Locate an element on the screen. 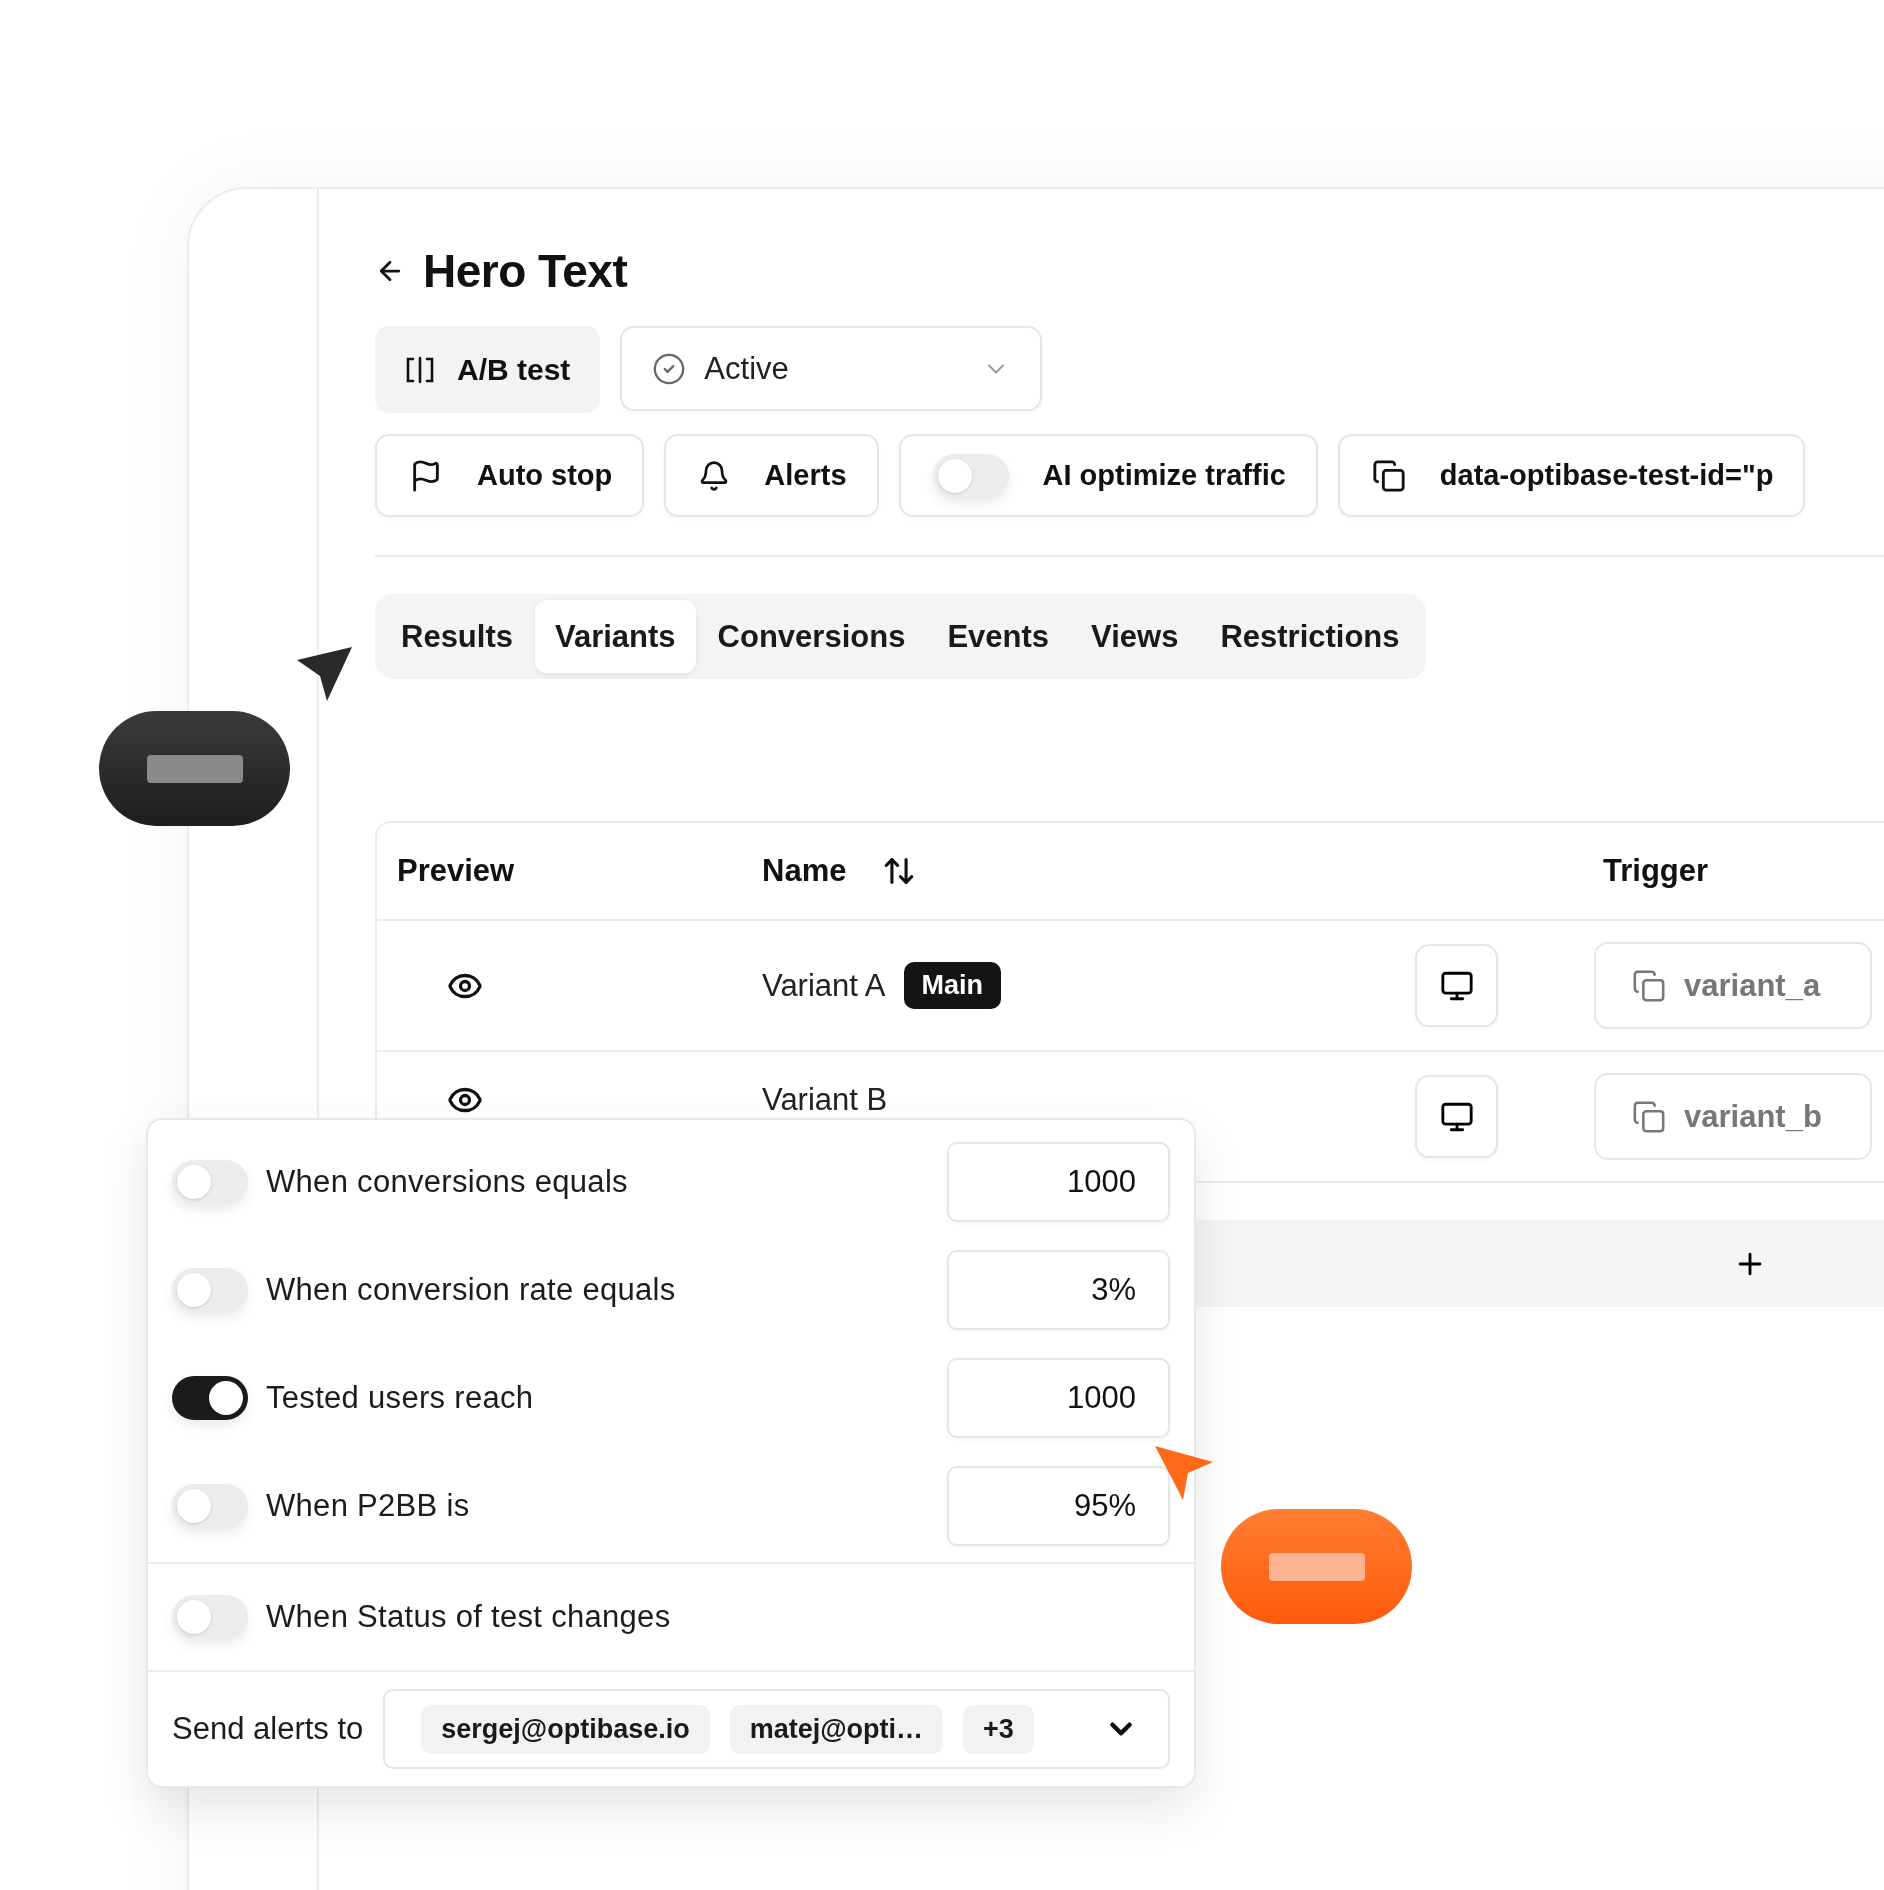 The width and height of the screenshot is (1884, 1890). tab: Variants is located at coordinates (615, 636).